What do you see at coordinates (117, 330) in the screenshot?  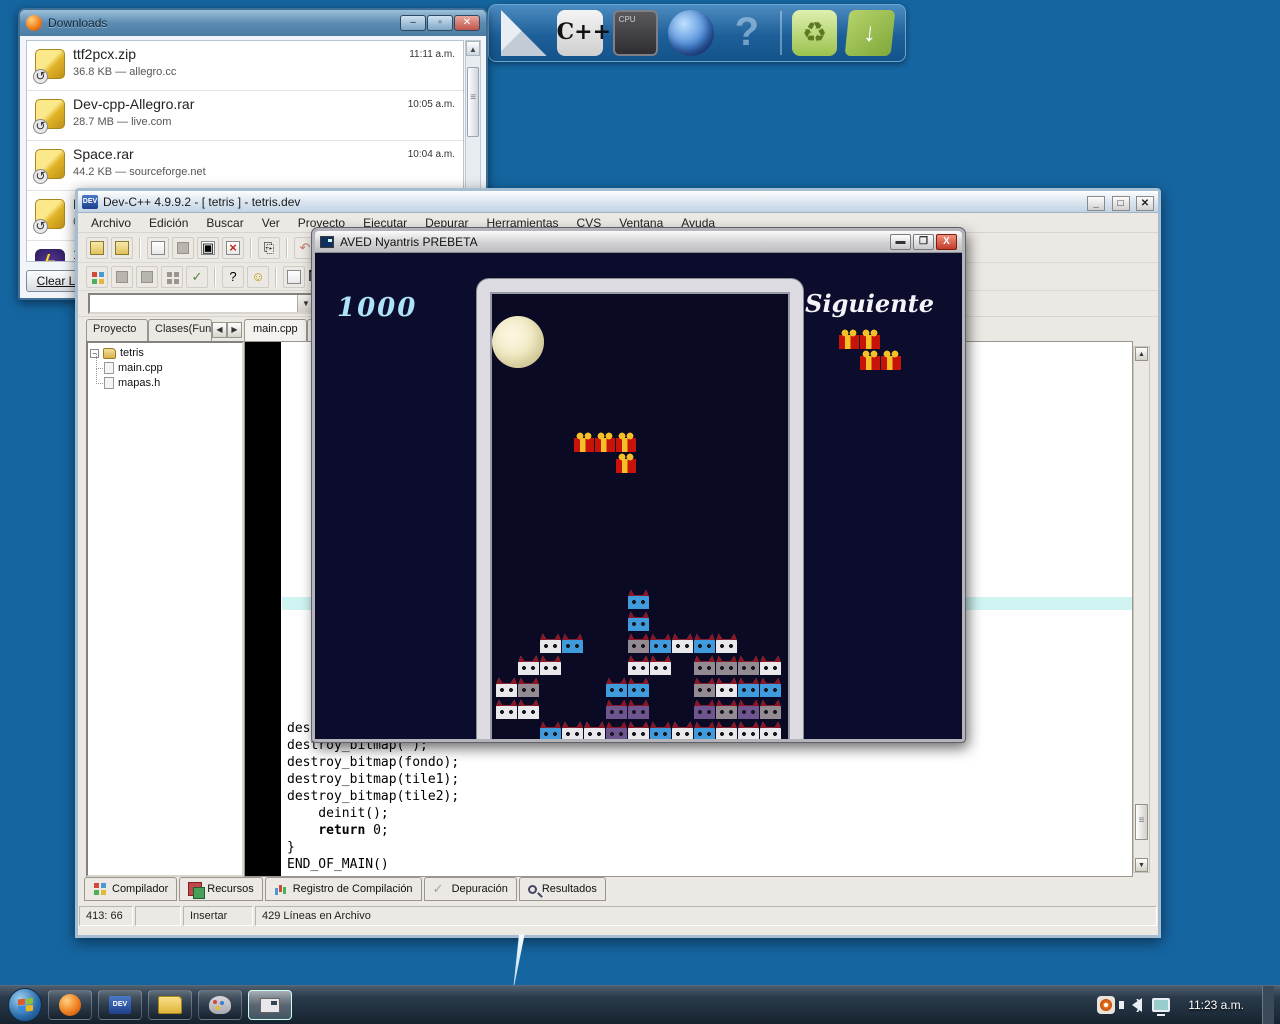 I see `tab-proyecto: Proyecto` at bounding box center [117, 330].